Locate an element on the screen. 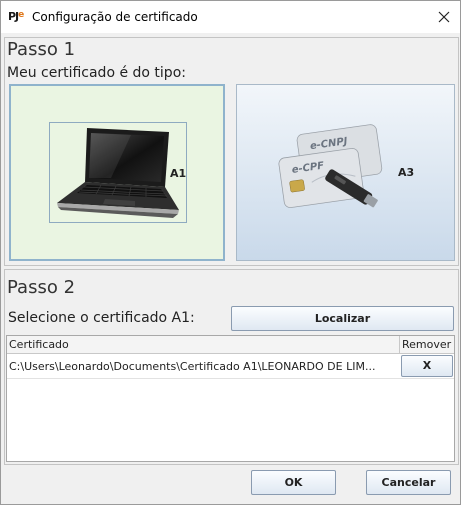 The width and height of the screenshot is (461, 505). laptop-image-frame is located at coordinates (118, 172).